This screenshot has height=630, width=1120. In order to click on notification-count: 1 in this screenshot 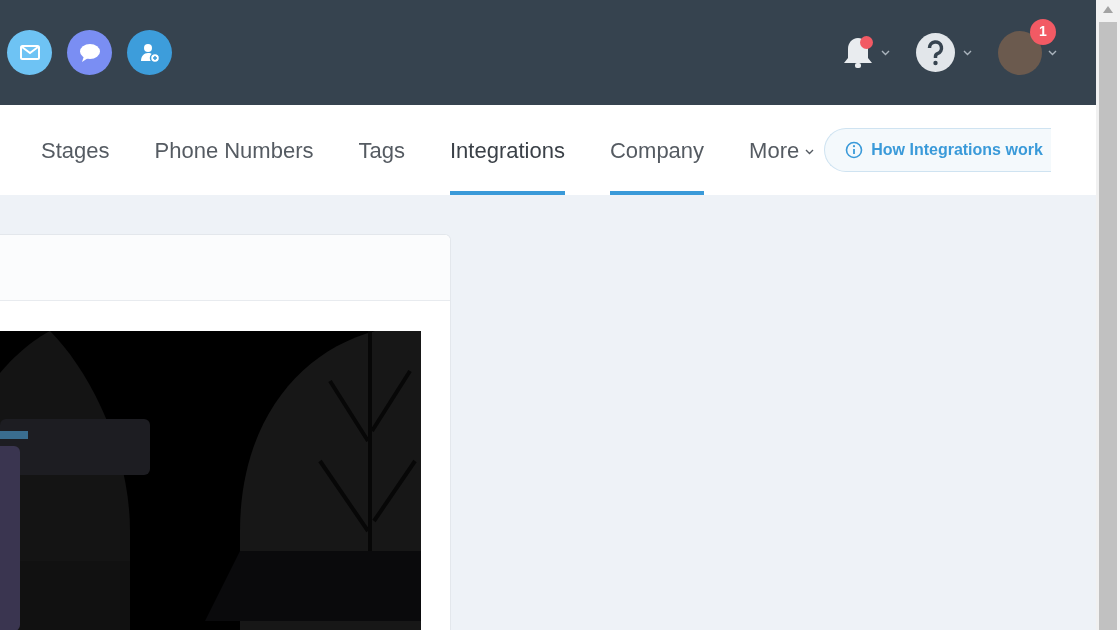, I will do `click(1043, 31)`.